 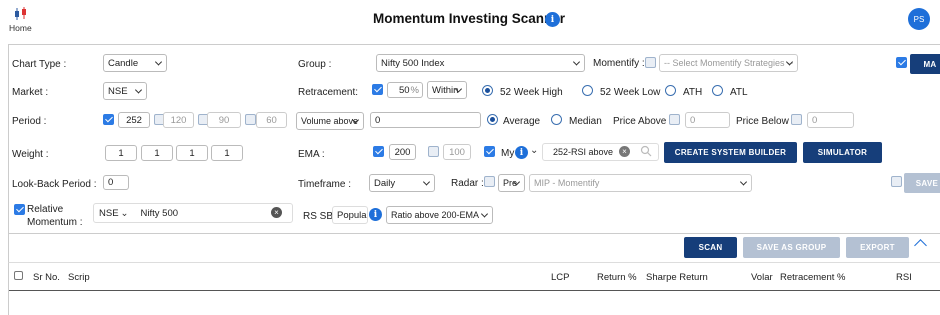 I want to click on momentify-checkbox, so click(x=650, y=62).